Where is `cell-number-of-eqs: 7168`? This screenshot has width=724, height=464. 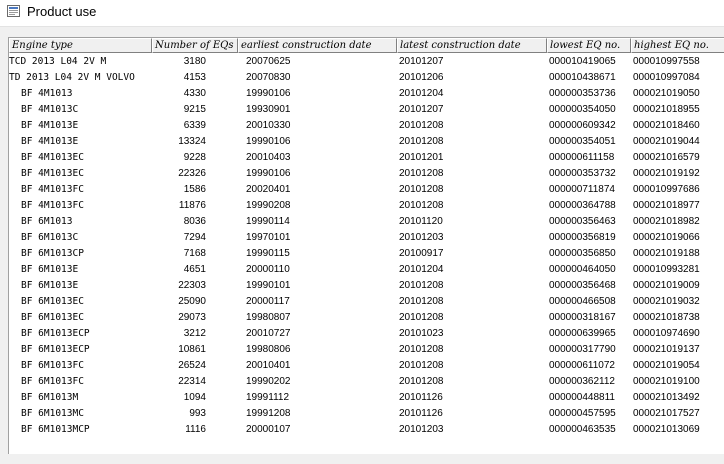
cell-number-of-eqs: 7168 is located at coordinates (194, 253).